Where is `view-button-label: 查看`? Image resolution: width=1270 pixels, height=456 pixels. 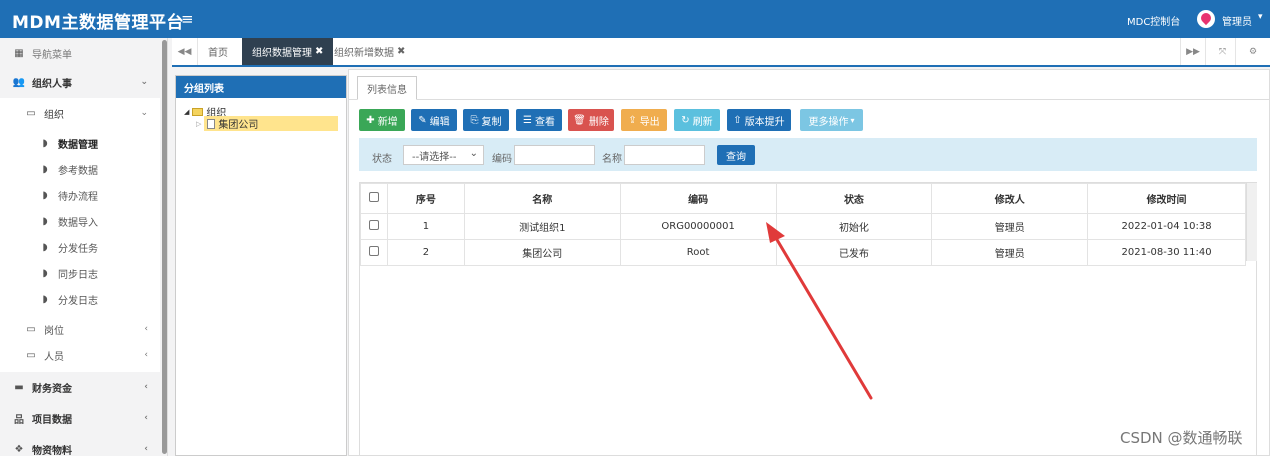
view-button-label: 查看 is located at coordinates (544, 122).